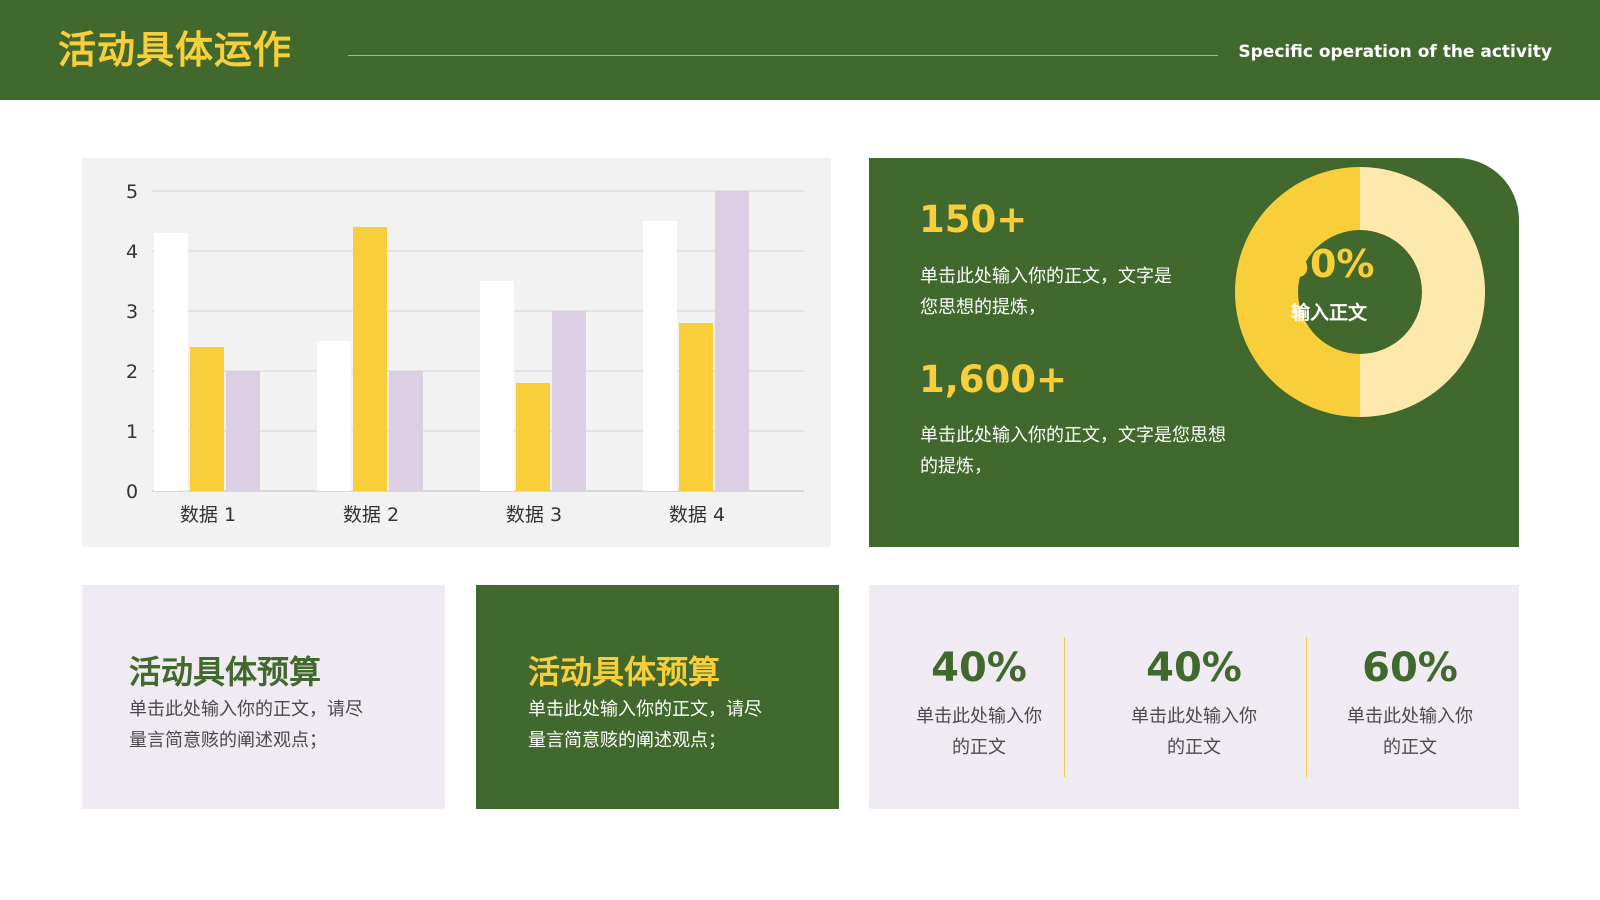 This screenshot has height=900, width=1600. What do you see at coordinates (132, 372) in the screenshot?
I see `y-tick-label: 2` at bounding box center [132, 372].